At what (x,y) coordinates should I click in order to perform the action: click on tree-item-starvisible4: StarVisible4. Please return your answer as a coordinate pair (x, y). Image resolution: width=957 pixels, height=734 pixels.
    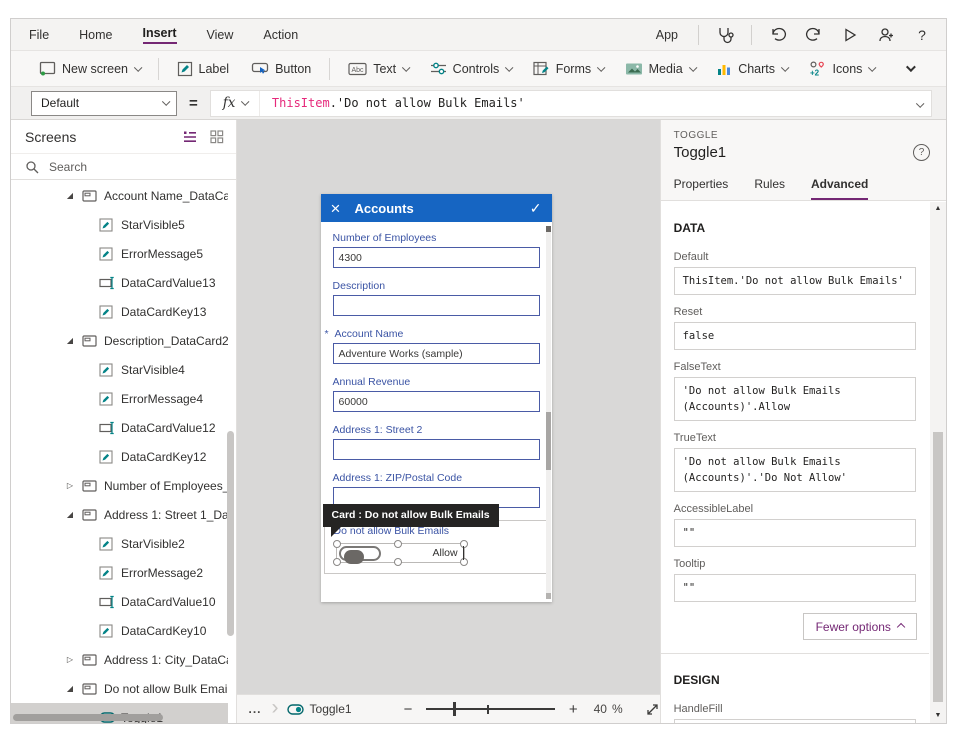
    Looking at the image, I should click on (119, 369).